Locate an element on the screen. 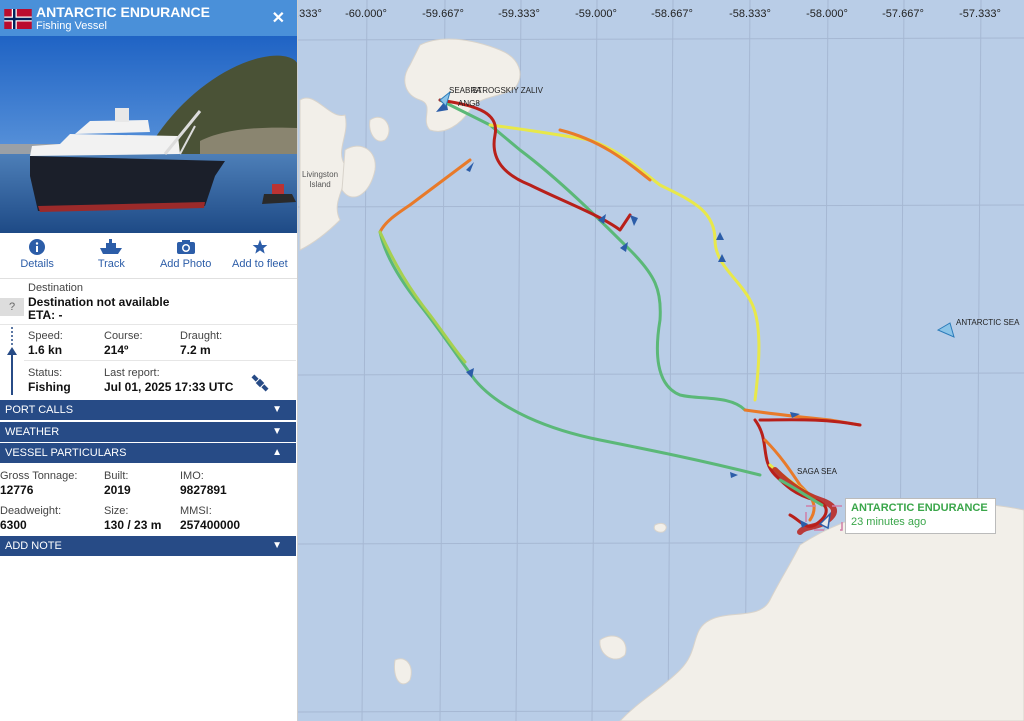 Image resolution: width=1024 pixels, height=721 pixels. gross-tonnage-label: Gross Tonnage: is located at coordinates (39, 476).